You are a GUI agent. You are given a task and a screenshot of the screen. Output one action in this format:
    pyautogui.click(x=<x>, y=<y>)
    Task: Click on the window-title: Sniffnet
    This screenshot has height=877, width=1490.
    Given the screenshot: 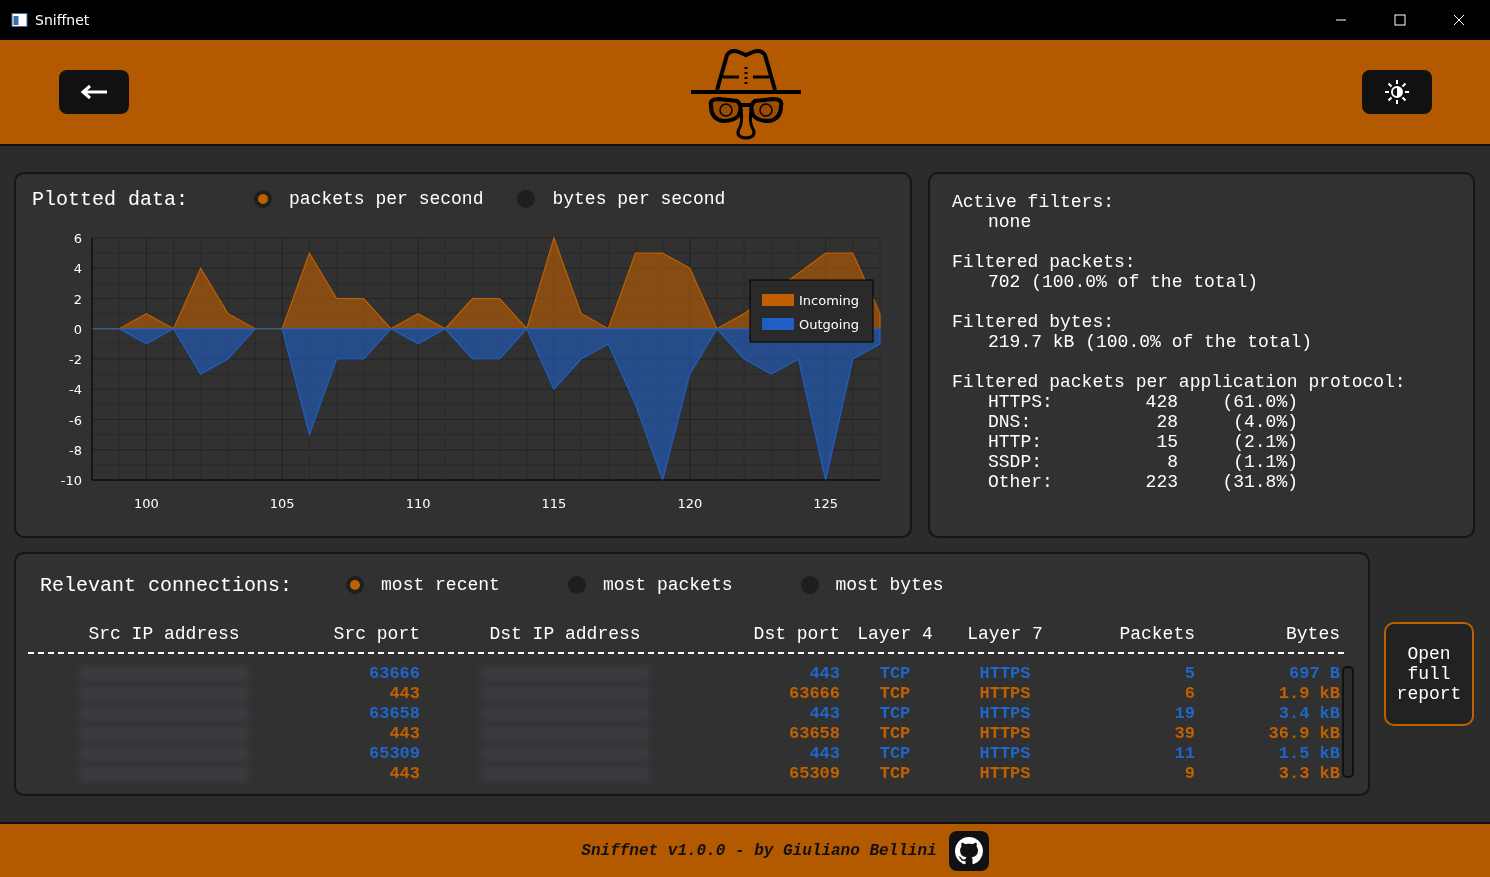 What is the action you would take?
    pyautogui.click(x=62, y=20)
    